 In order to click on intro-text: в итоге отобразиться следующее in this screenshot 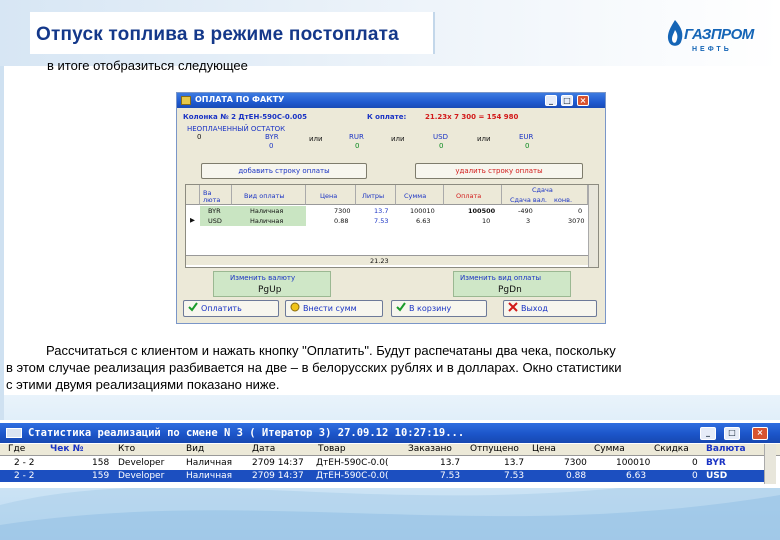, I will do `click(147, 65)`.